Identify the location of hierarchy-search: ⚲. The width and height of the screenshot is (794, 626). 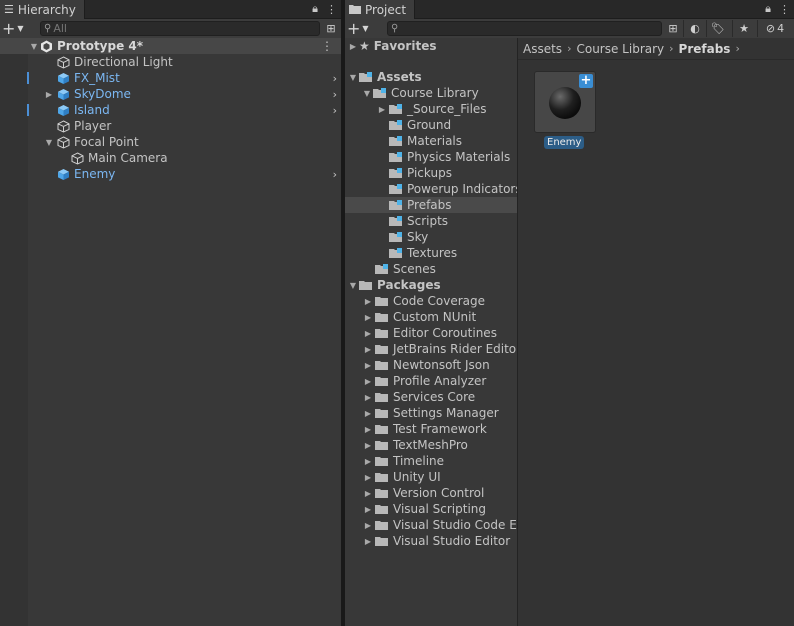
(180, 28).